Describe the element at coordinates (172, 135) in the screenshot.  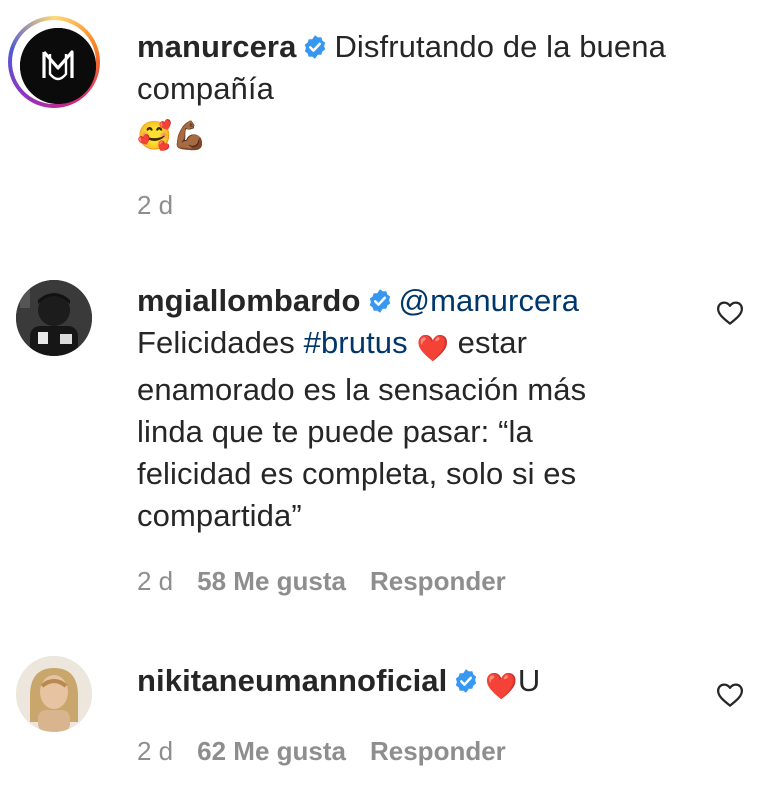
I see `caption-emojis: 🥰💪🏾` at that location.